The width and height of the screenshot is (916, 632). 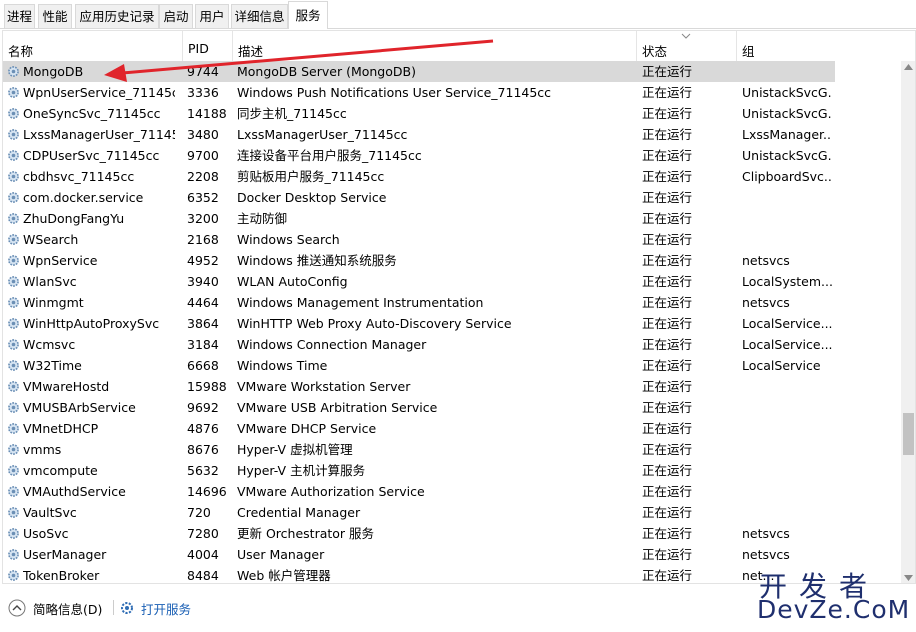 What do you see at coordinates (207, 386) in the screenshot?
I see `service-pid: 15988` at bounding box center [207, 386].